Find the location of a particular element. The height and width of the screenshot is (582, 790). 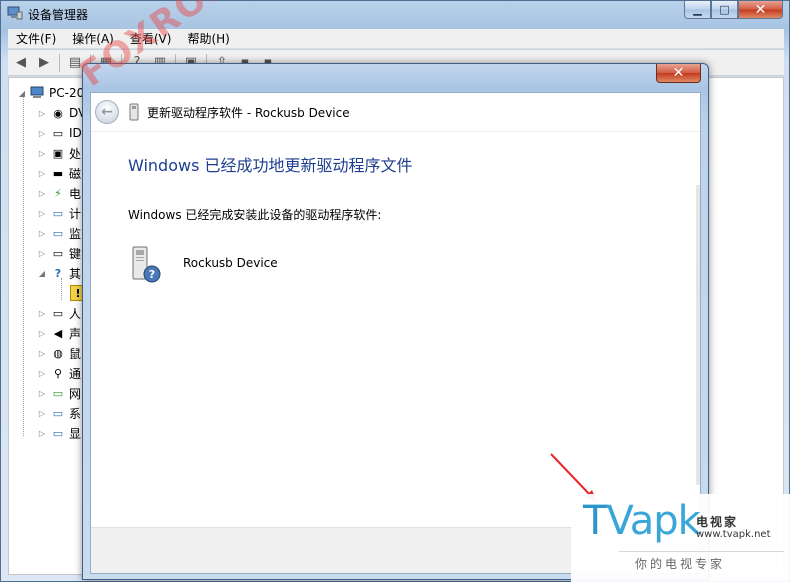

tree-item-label: 其 is located at coordinates (75, 273).